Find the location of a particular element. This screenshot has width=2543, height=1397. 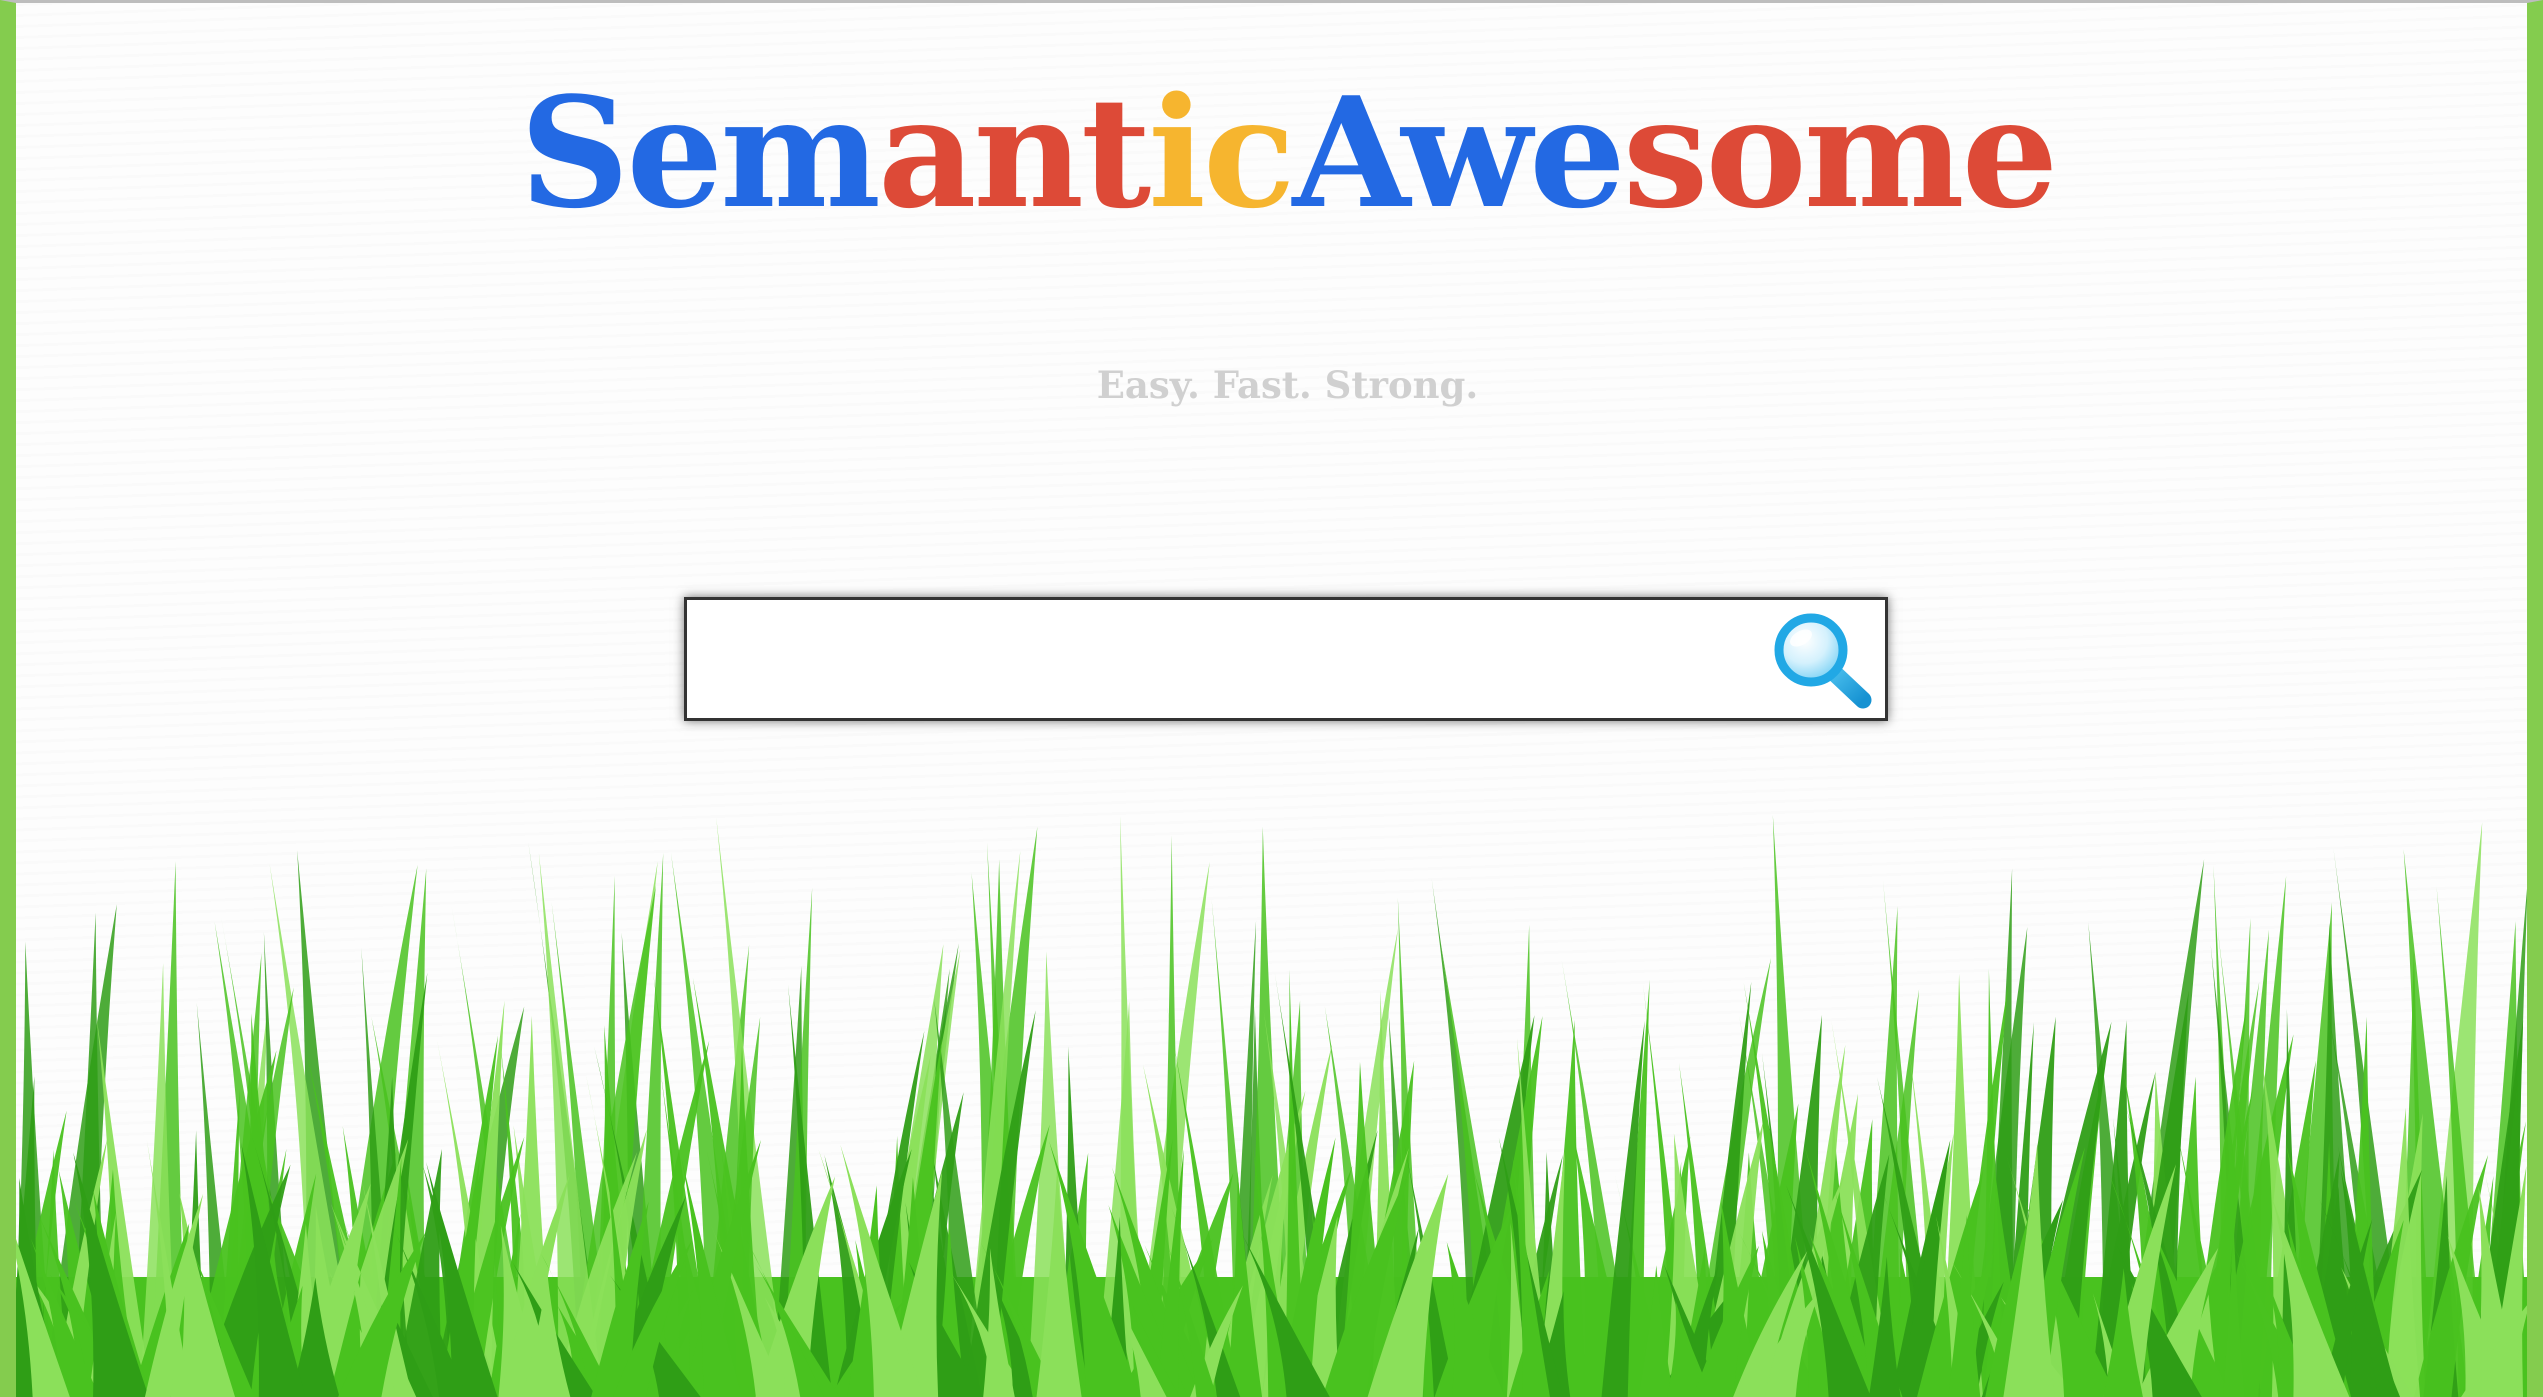

logo-part-ic: ic is located at coordinates (1221, 152).